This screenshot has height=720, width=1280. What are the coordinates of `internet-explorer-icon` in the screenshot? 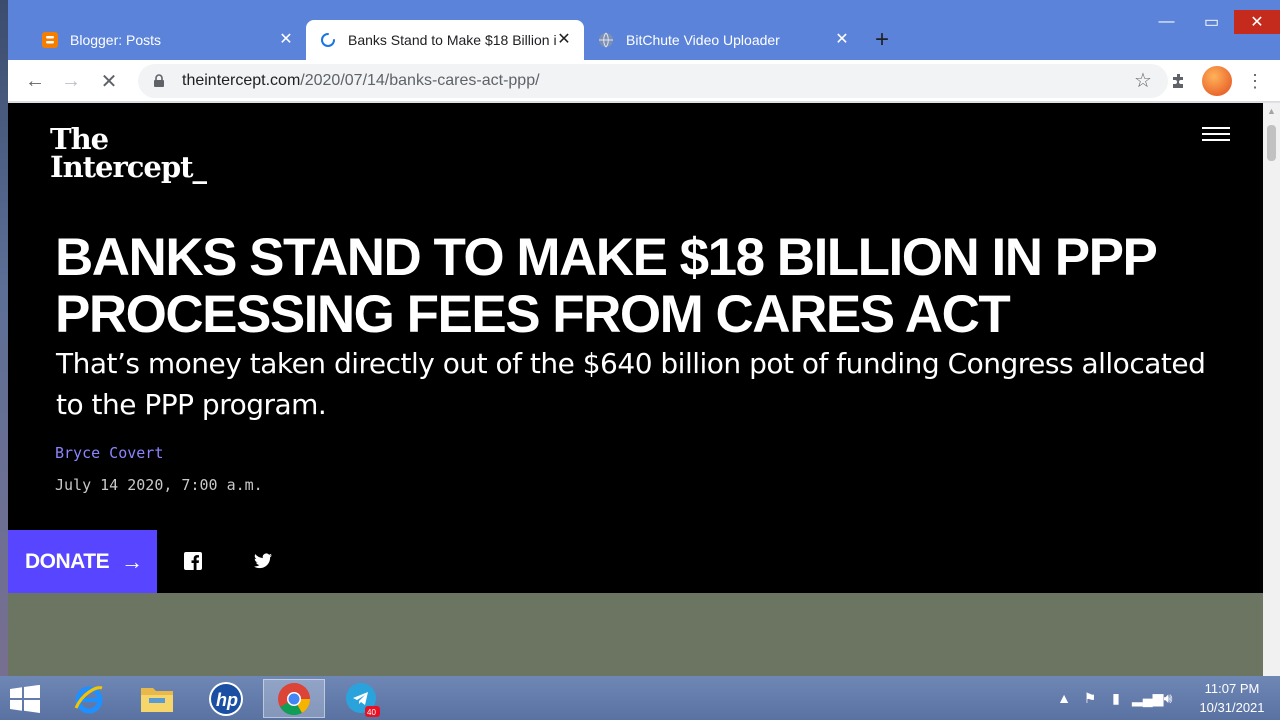 It's located at (89, 698).